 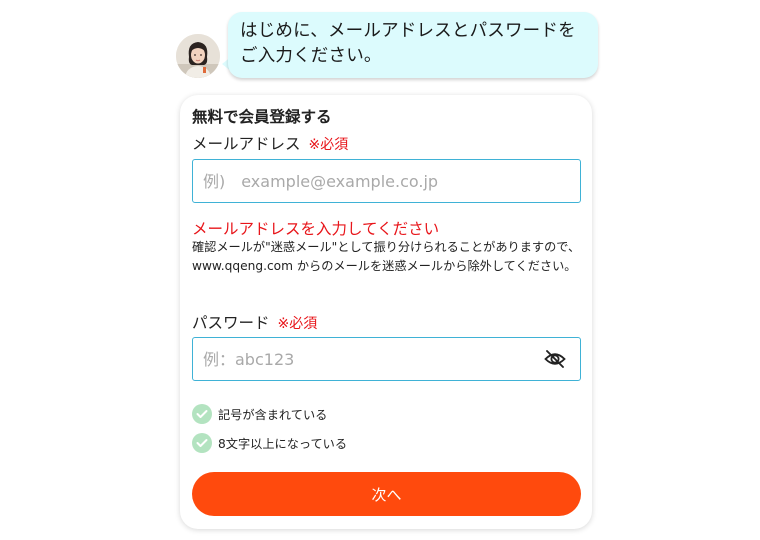 I want to click on email-required-mark: ※必須, so click(x=328, y=145).